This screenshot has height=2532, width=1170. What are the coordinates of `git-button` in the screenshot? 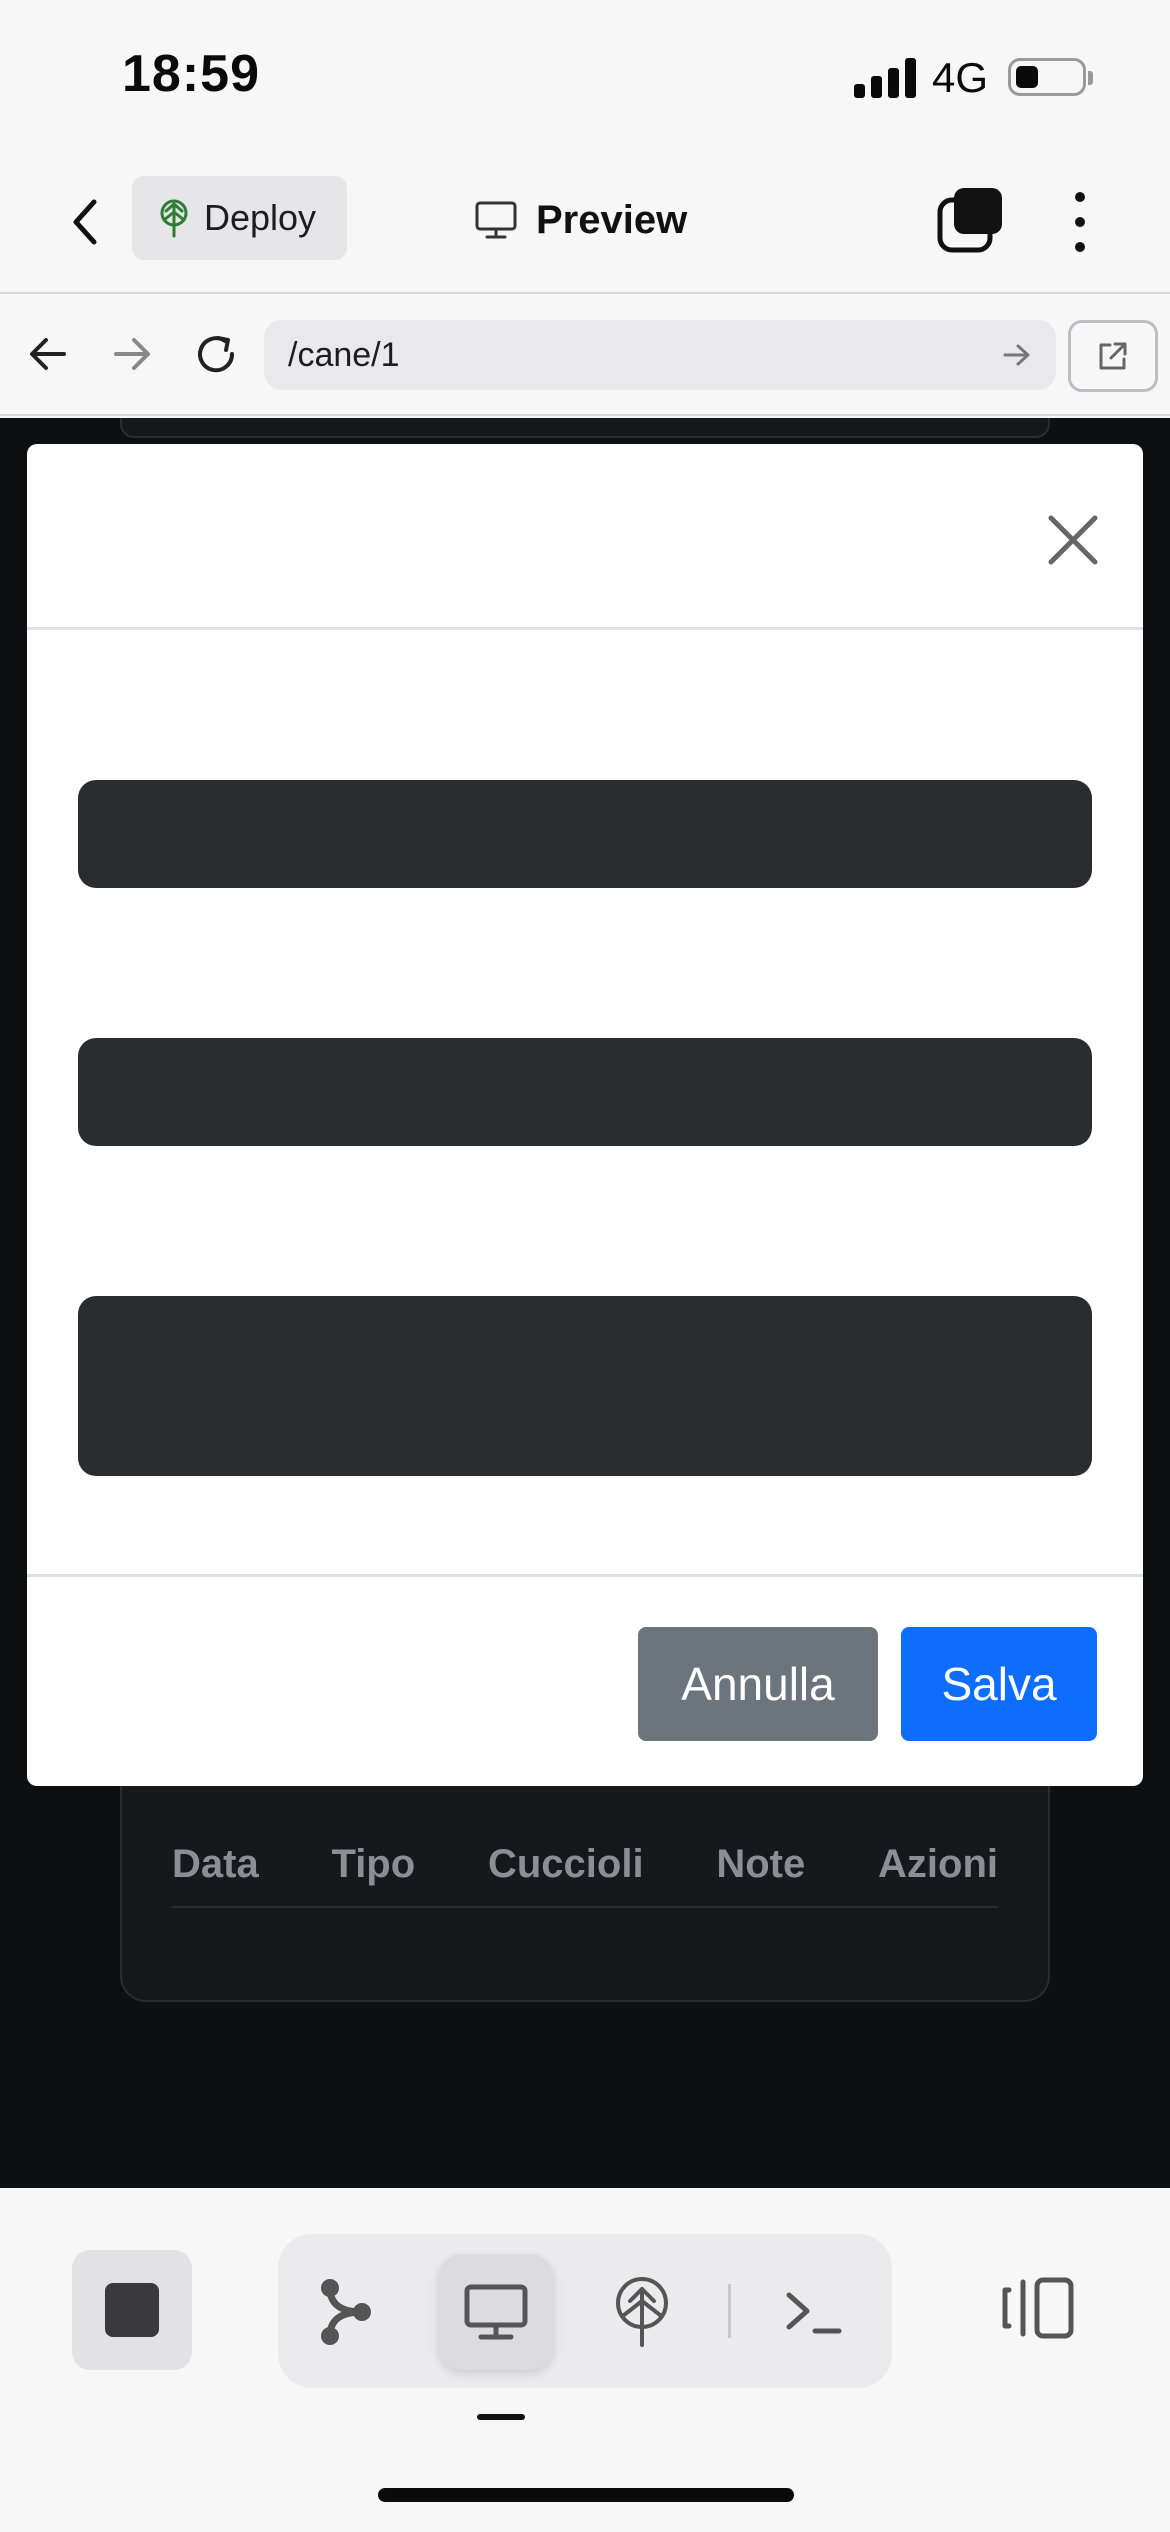 It's located at (346, 2312).